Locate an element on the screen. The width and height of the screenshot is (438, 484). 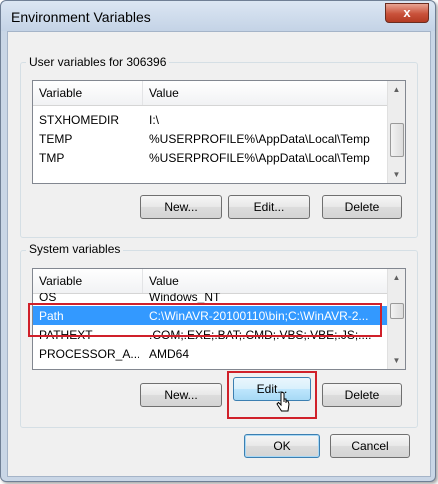
list-item: PROCESSOR_A... AMD64 is located at coordinates (210, 353).